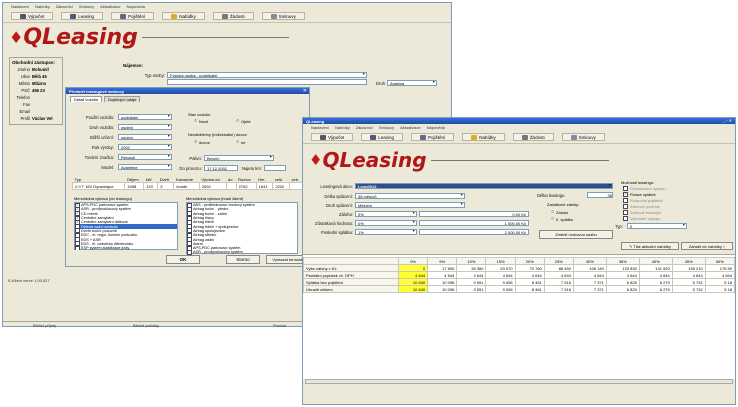  I want to click on fuel-select: Benzín, so click(239, 158).